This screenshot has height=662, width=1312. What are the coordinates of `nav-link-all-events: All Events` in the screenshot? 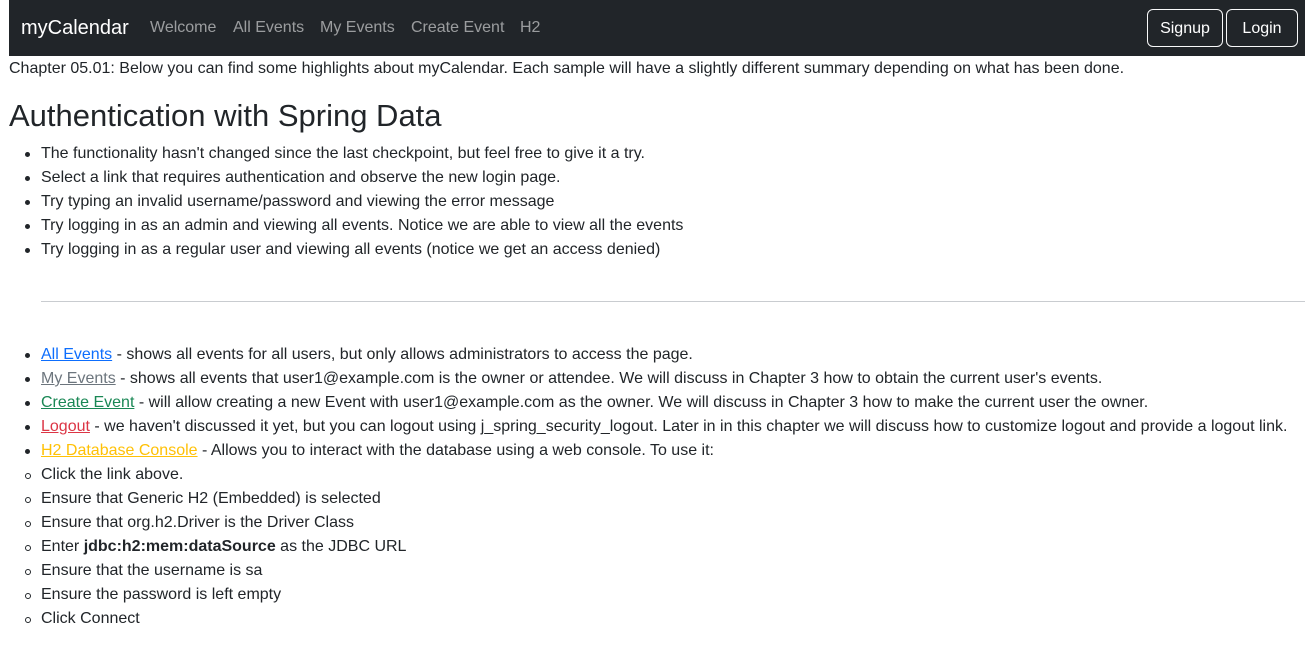 It's located at (268, 28).